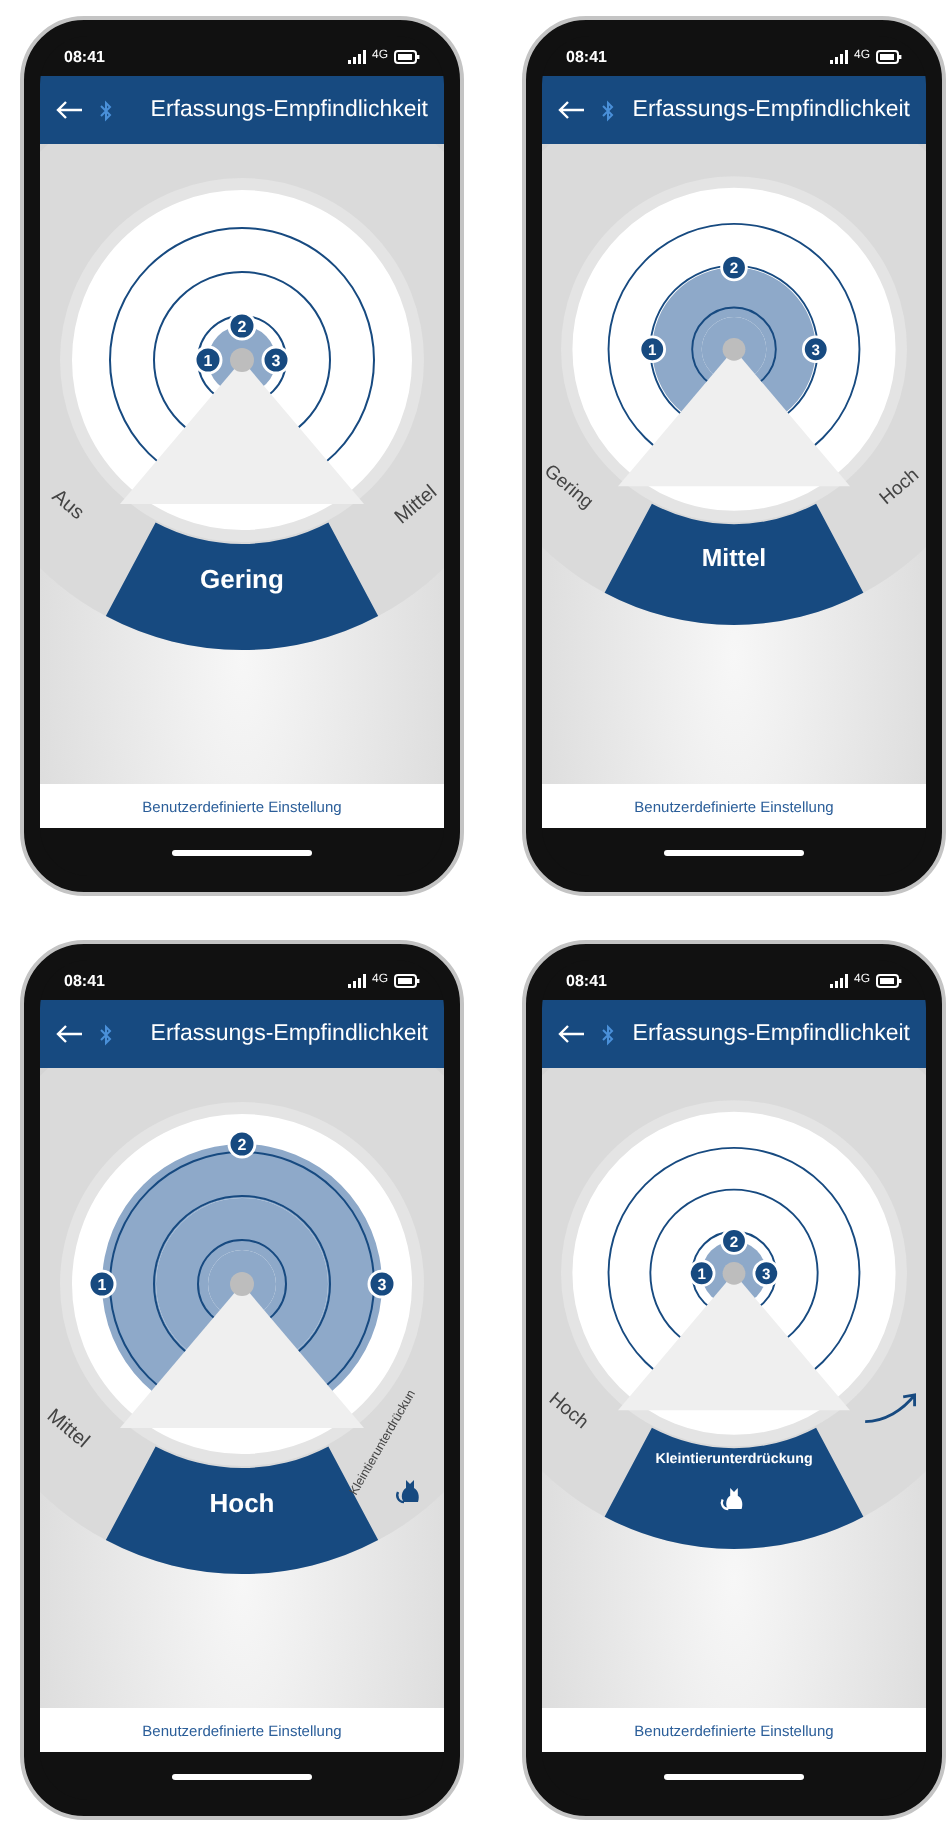 The image size is (946, 1836). I want to click on cat-icon, so click(731, 1499).